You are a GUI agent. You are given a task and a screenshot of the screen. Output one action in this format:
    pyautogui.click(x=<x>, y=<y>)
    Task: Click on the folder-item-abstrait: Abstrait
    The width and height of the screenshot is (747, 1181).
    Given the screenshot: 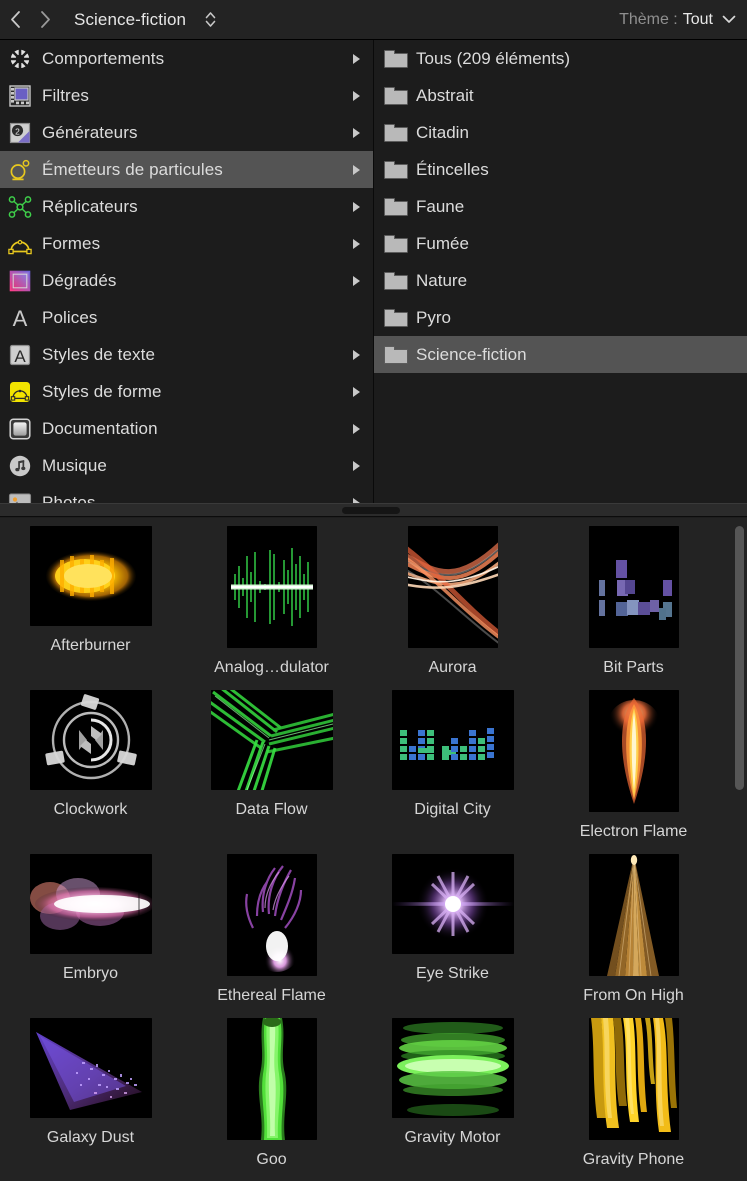 What is the action you would take?
    pyautogui.click(x=560, y=95)
    